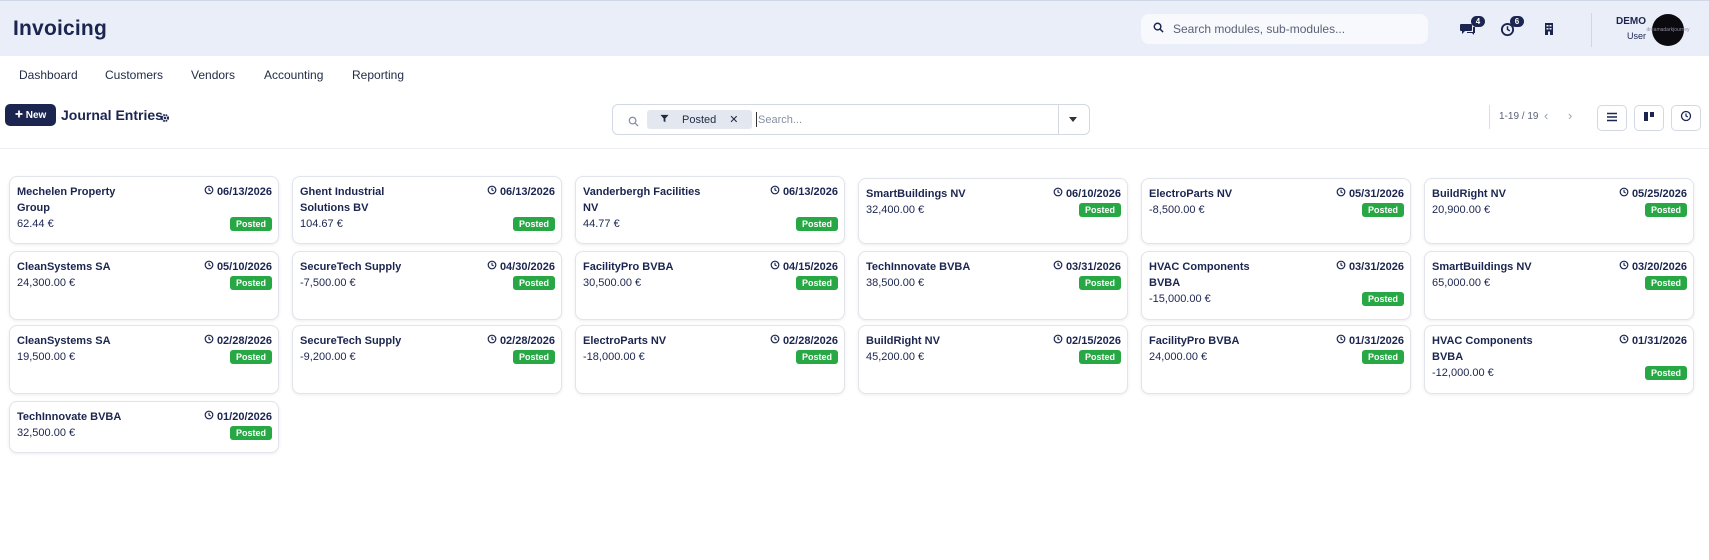 Image resolution: width=1709 pixels, height=560 pixels. What do you see at coordinates (378, 75) in the screenshot?
I see `nav-reporting: Reporting` at bounding box center [378, 75].